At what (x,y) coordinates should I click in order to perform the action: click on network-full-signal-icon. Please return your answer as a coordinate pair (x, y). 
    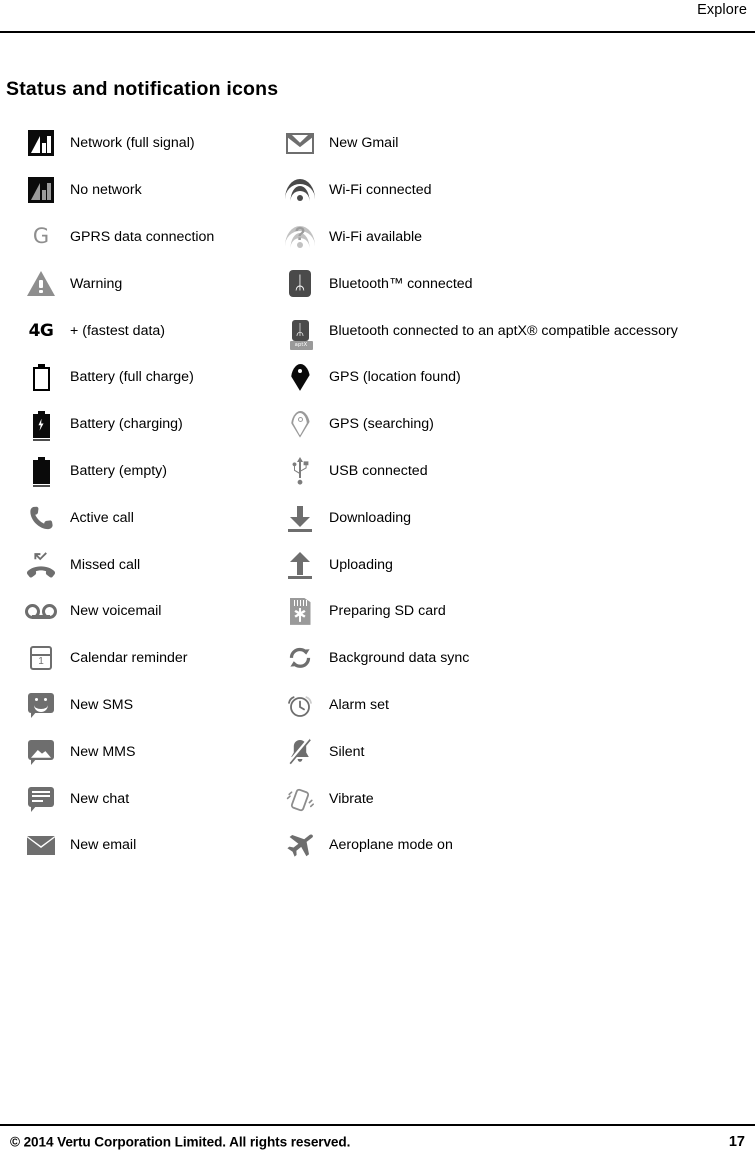
    Looking at the image, I should click on (41, 143).